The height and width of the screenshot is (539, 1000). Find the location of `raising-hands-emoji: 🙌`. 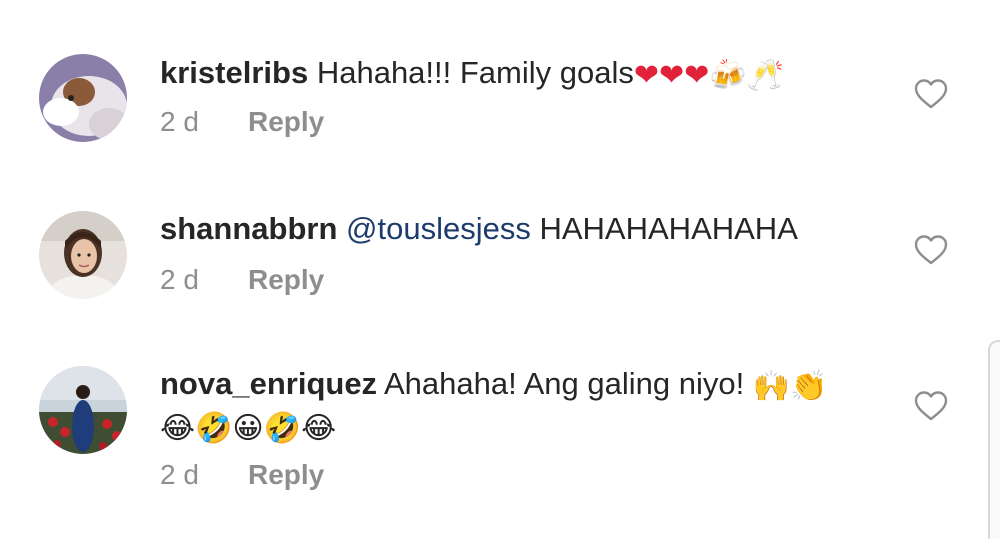

raising-hands-emoji: 🙌 is located at coordinates (771, 386).